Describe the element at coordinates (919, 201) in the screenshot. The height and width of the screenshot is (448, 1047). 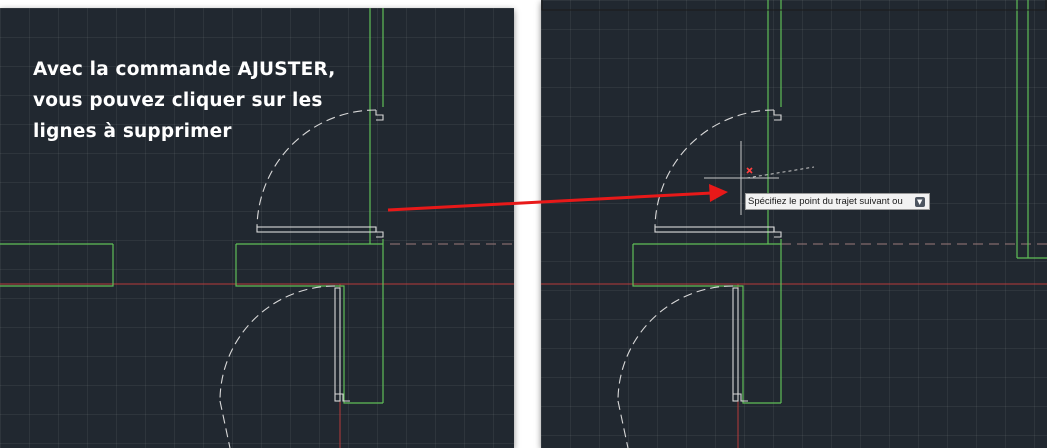
I see `chevron-down-icon: ▼` at that location.